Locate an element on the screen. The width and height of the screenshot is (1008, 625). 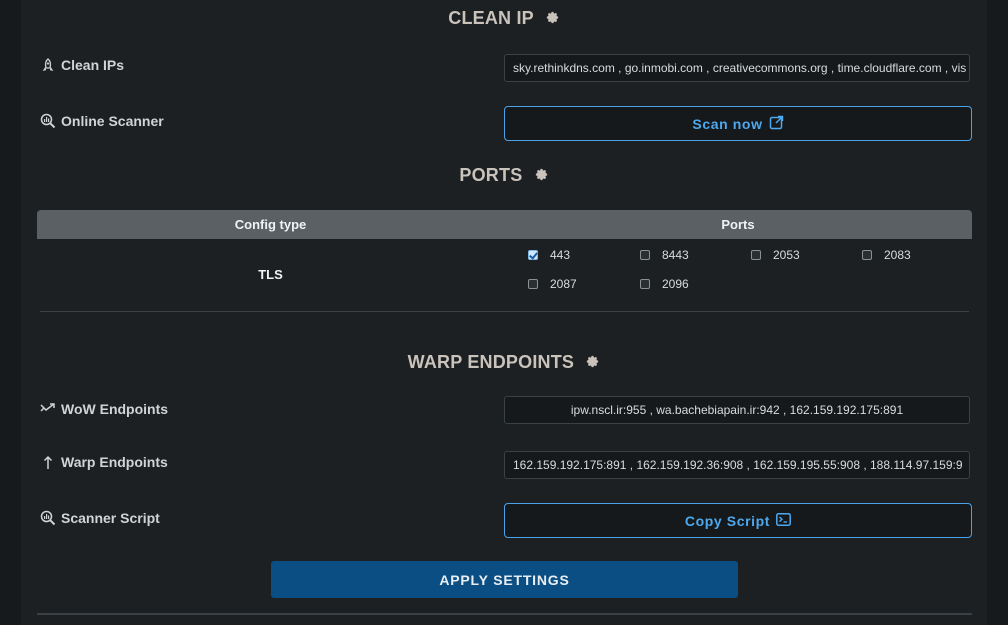
copy-script-button: Copy Script is located at coordinates (738, 520).